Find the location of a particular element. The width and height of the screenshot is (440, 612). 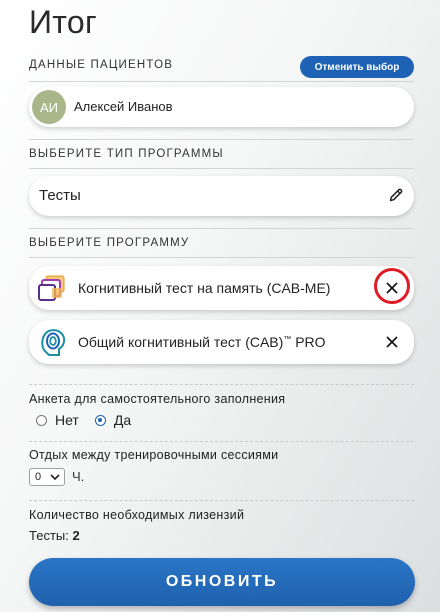

rest-unit: Ч. is located at coordinates (78, 476).